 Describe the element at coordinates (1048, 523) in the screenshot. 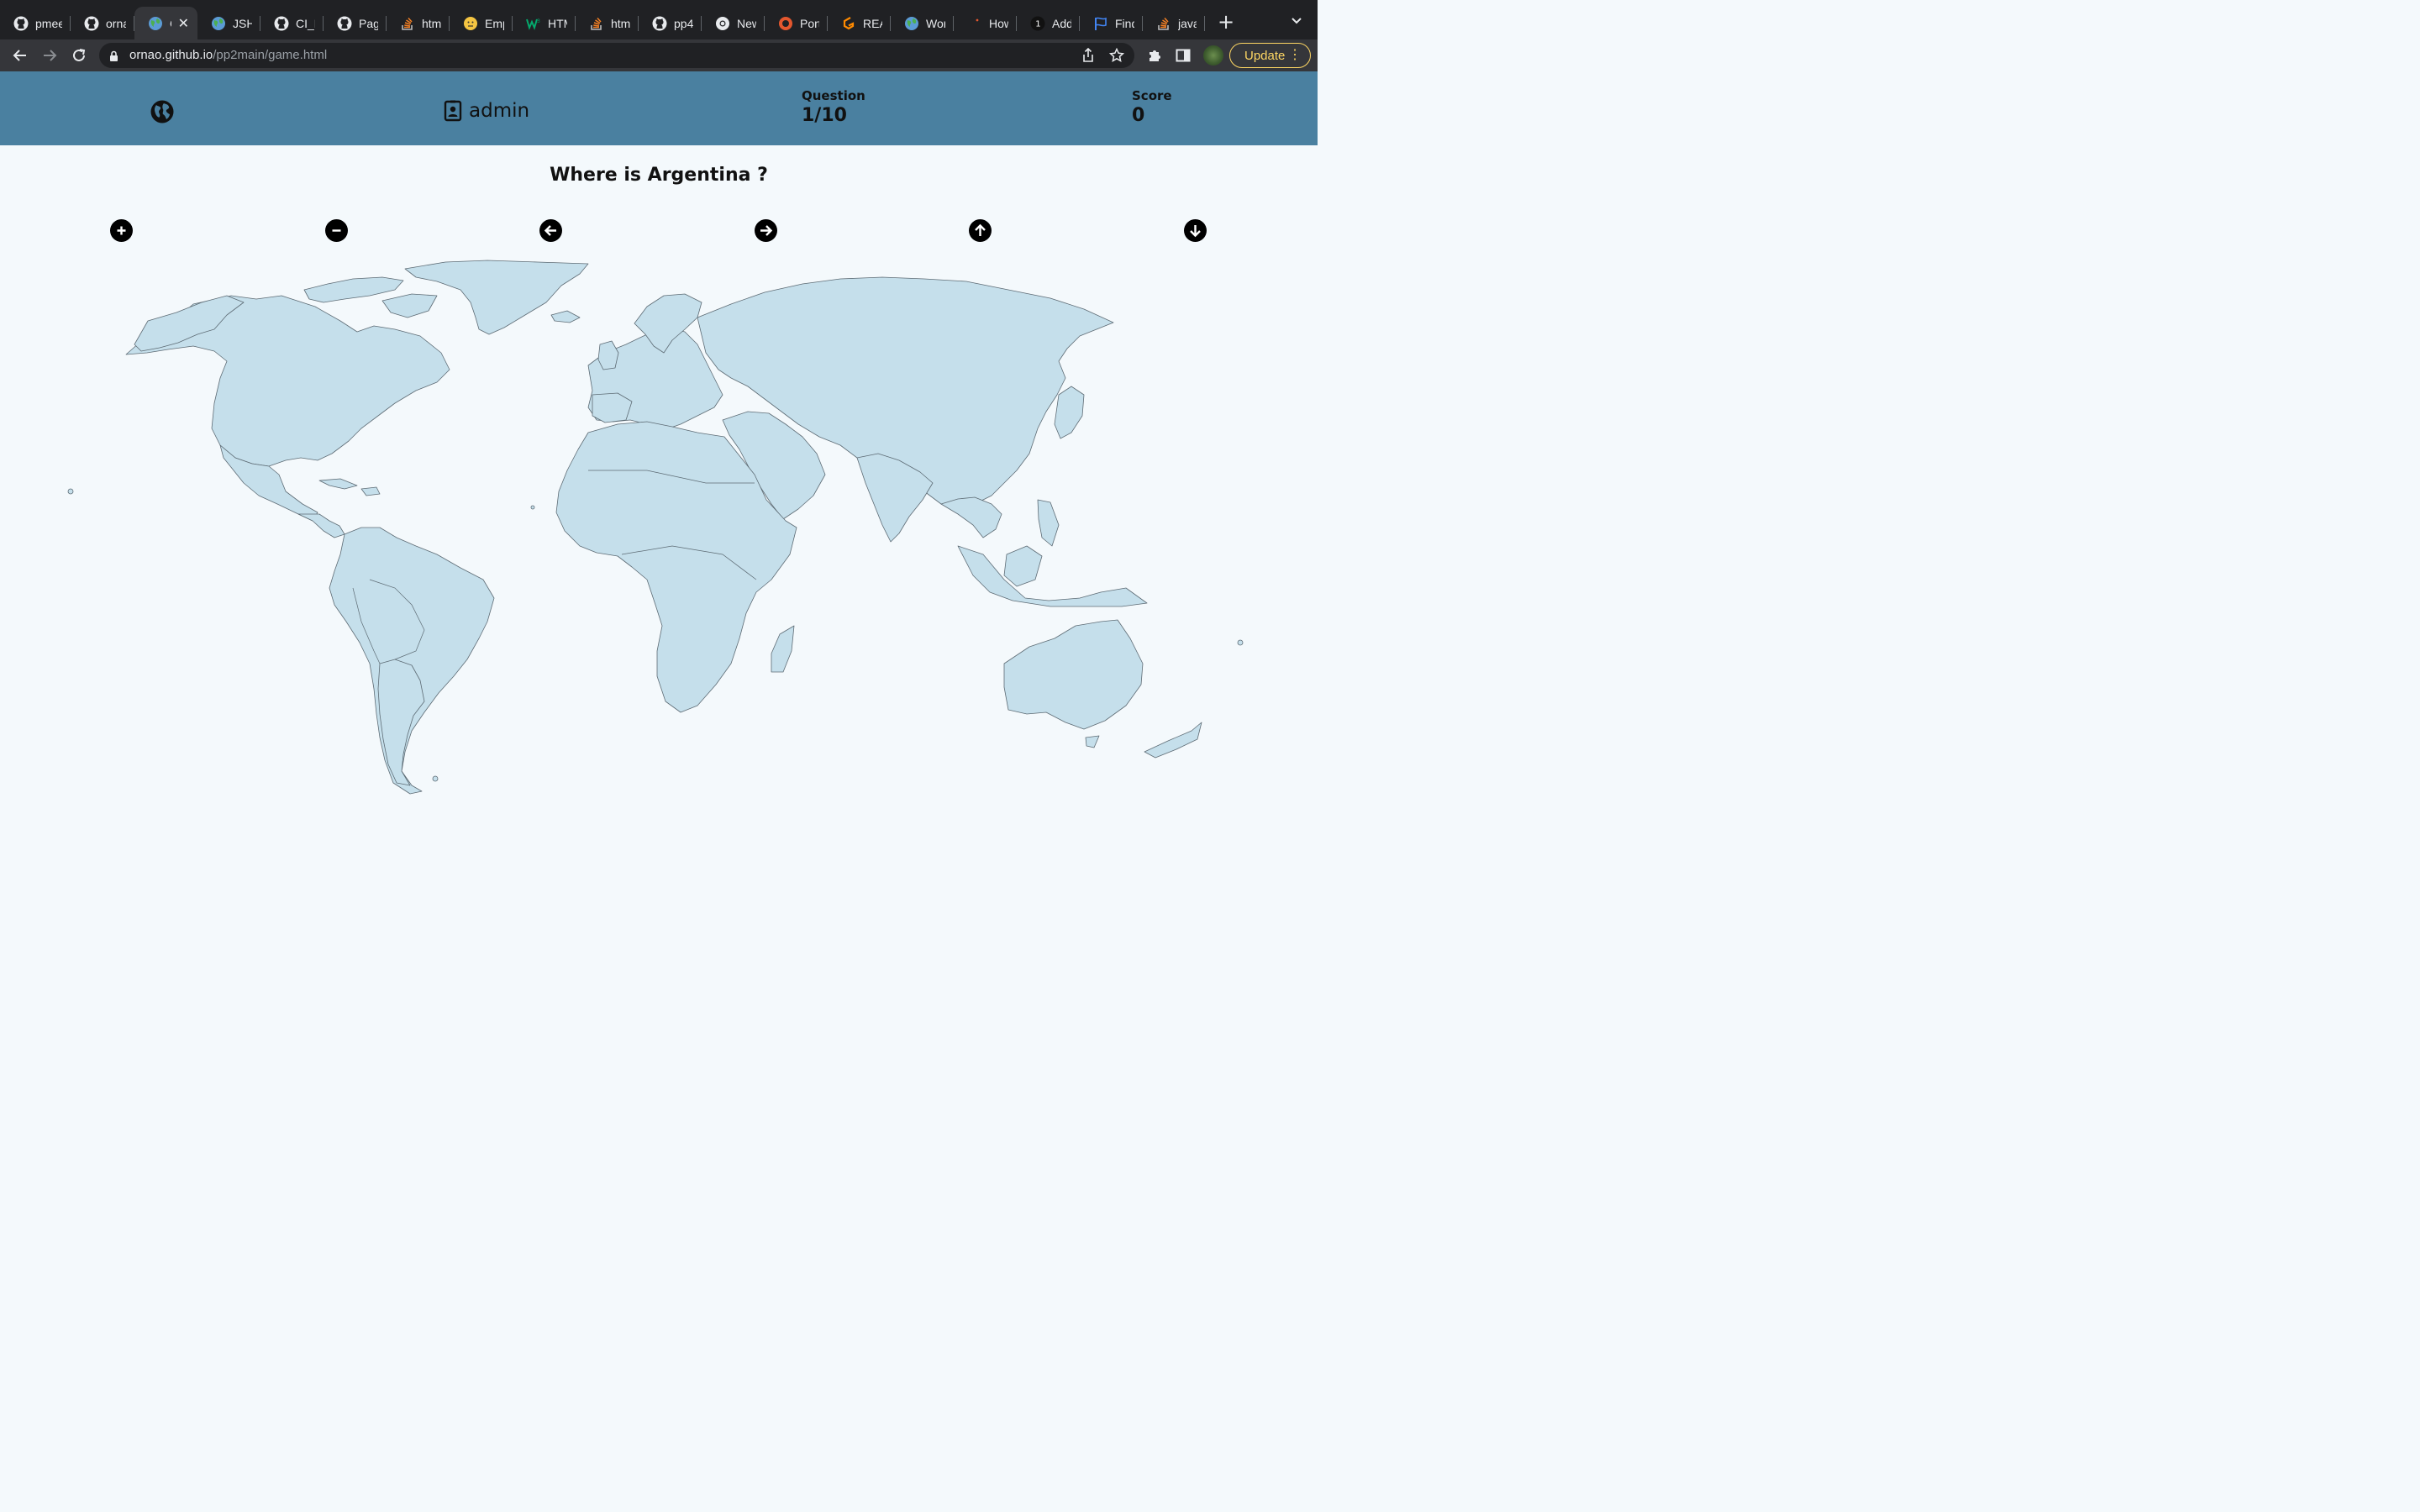

I see `country-philippines` at that location.